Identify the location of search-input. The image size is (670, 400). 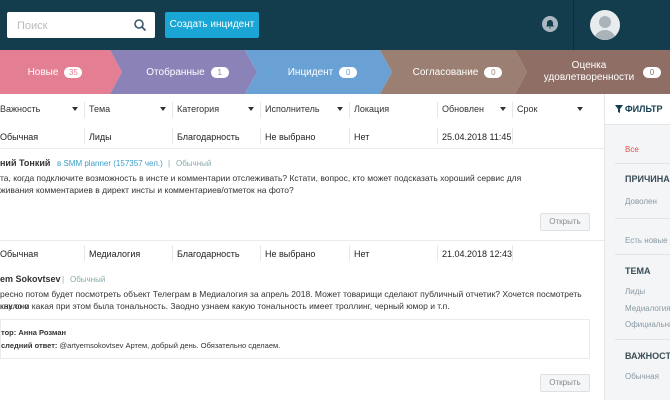
(73, 26).